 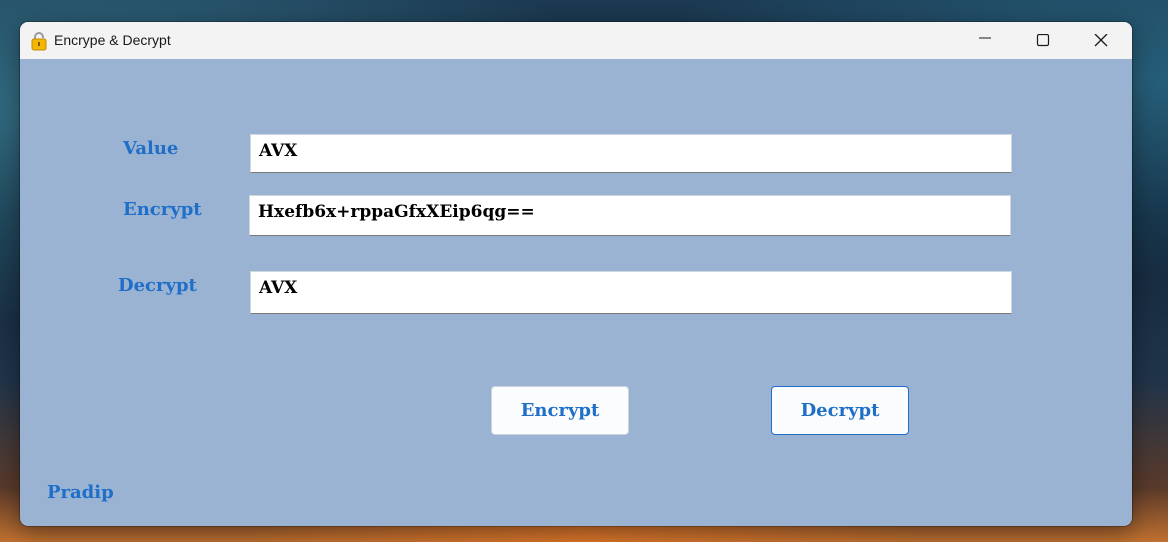 I want to click on author-label: Pradip, so click(x=80, y=492).